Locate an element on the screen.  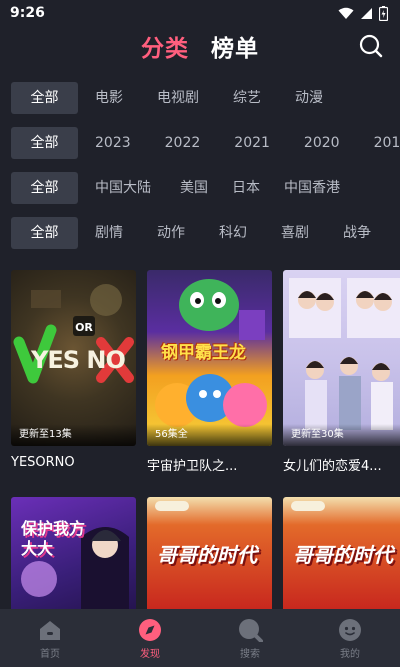
filter-chip-2023: 2023 is located at coordinates (113, 143).